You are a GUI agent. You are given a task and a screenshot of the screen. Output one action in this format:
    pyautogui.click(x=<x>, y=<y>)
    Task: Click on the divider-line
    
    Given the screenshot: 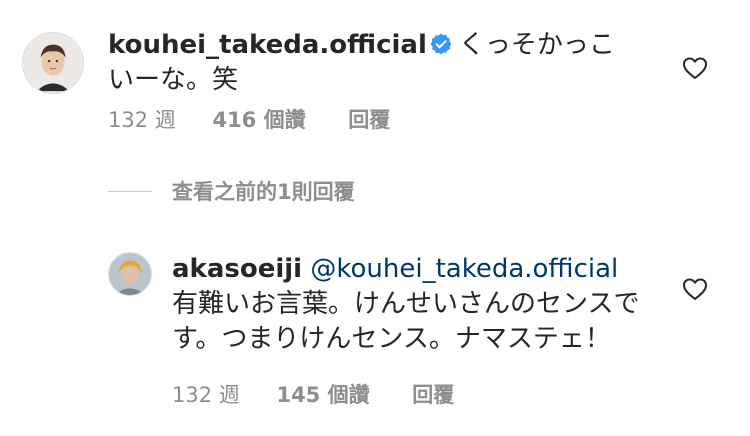 What is the action you would take?
    pyautogui.click(x=130, y=191)
    